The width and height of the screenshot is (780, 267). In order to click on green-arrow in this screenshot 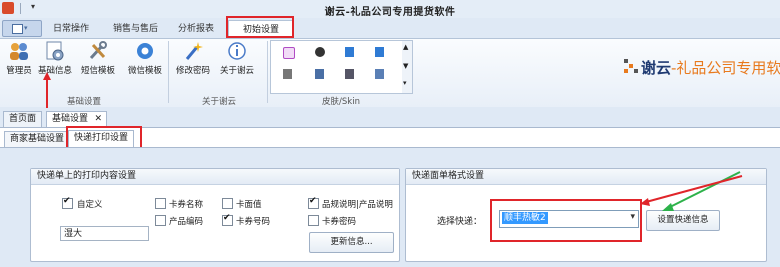, I will do `click(704, 190)`.